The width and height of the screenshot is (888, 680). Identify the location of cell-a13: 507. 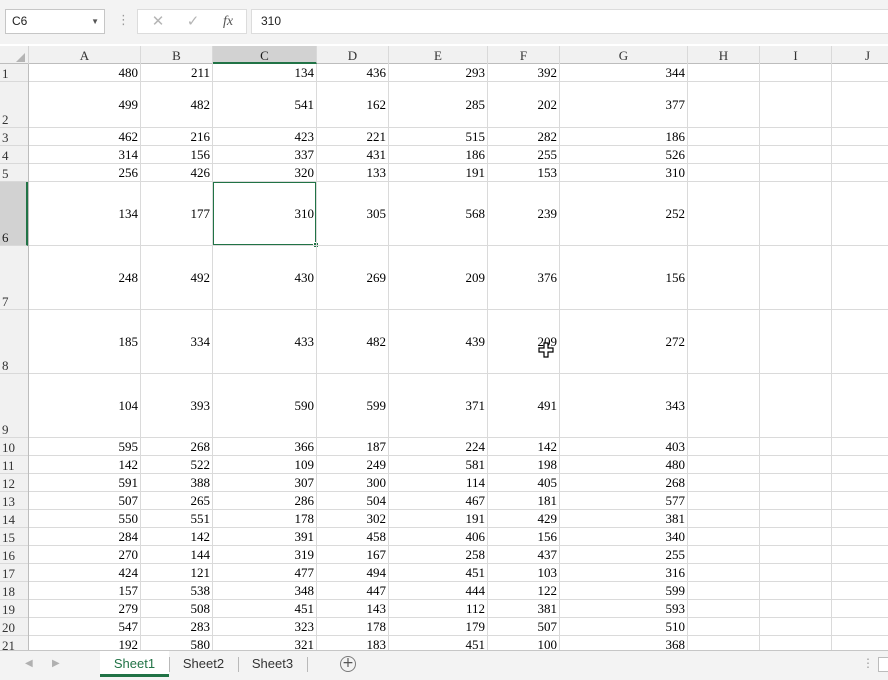
(84, 500).